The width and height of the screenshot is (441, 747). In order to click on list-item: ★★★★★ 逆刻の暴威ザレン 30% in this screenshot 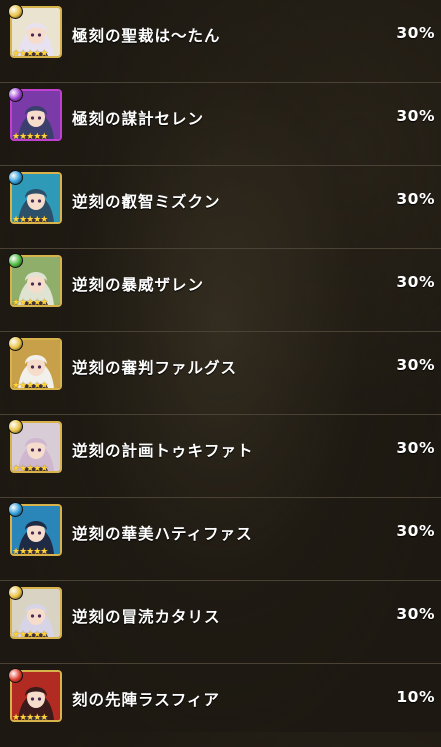, I will do `click(220, 290)`.